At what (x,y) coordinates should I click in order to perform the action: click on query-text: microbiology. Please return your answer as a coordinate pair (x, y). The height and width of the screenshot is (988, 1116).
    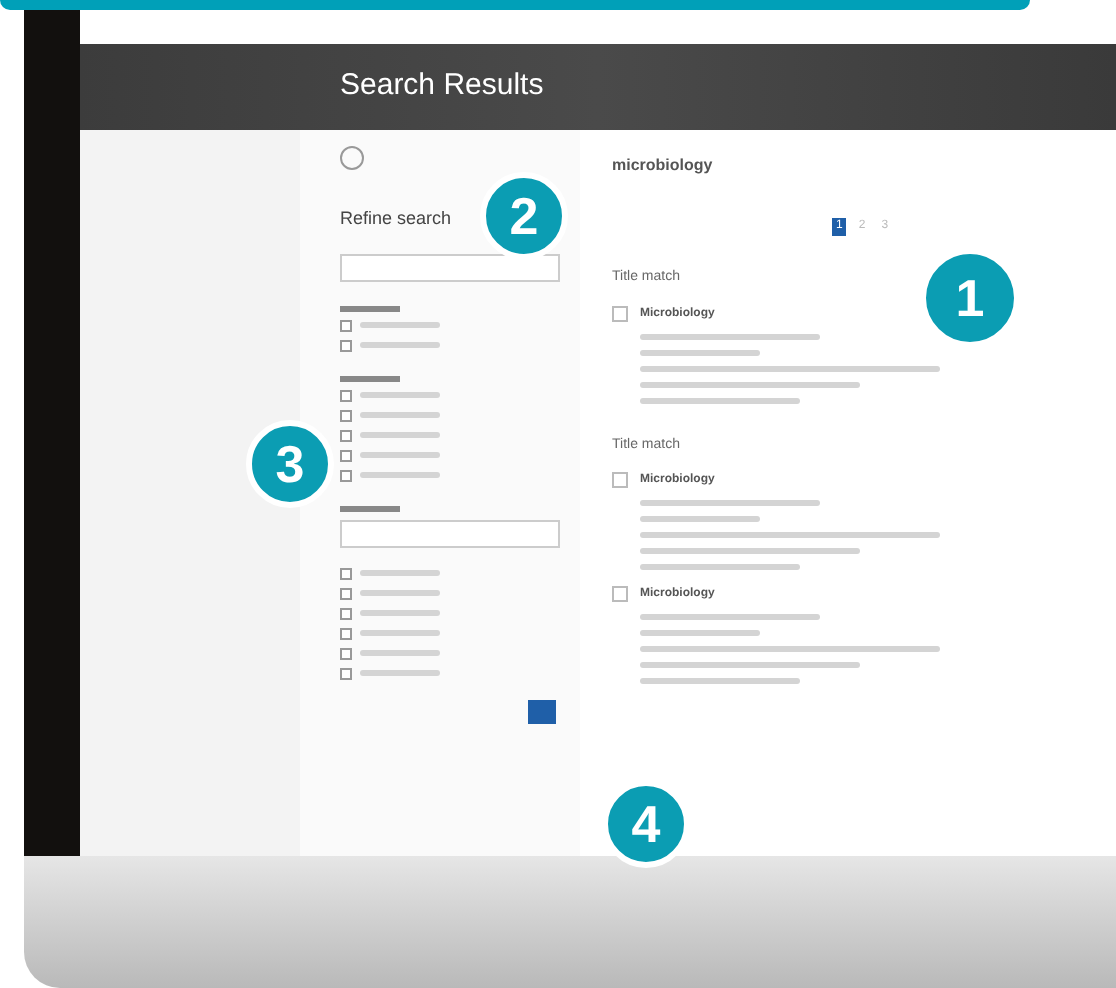
    Looking at the image, I should click on (663, 166).